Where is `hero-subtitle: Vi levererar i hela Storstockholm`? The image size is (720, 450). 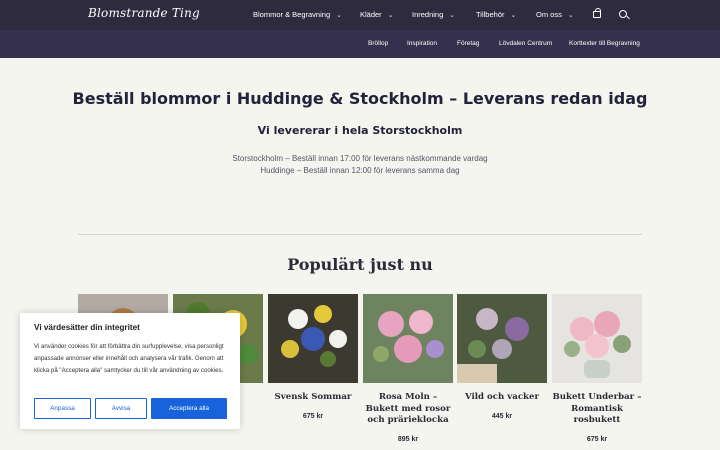
hero-subtitle: Vi levererar i hela Storstockholm is located at coordinates (360, 130).